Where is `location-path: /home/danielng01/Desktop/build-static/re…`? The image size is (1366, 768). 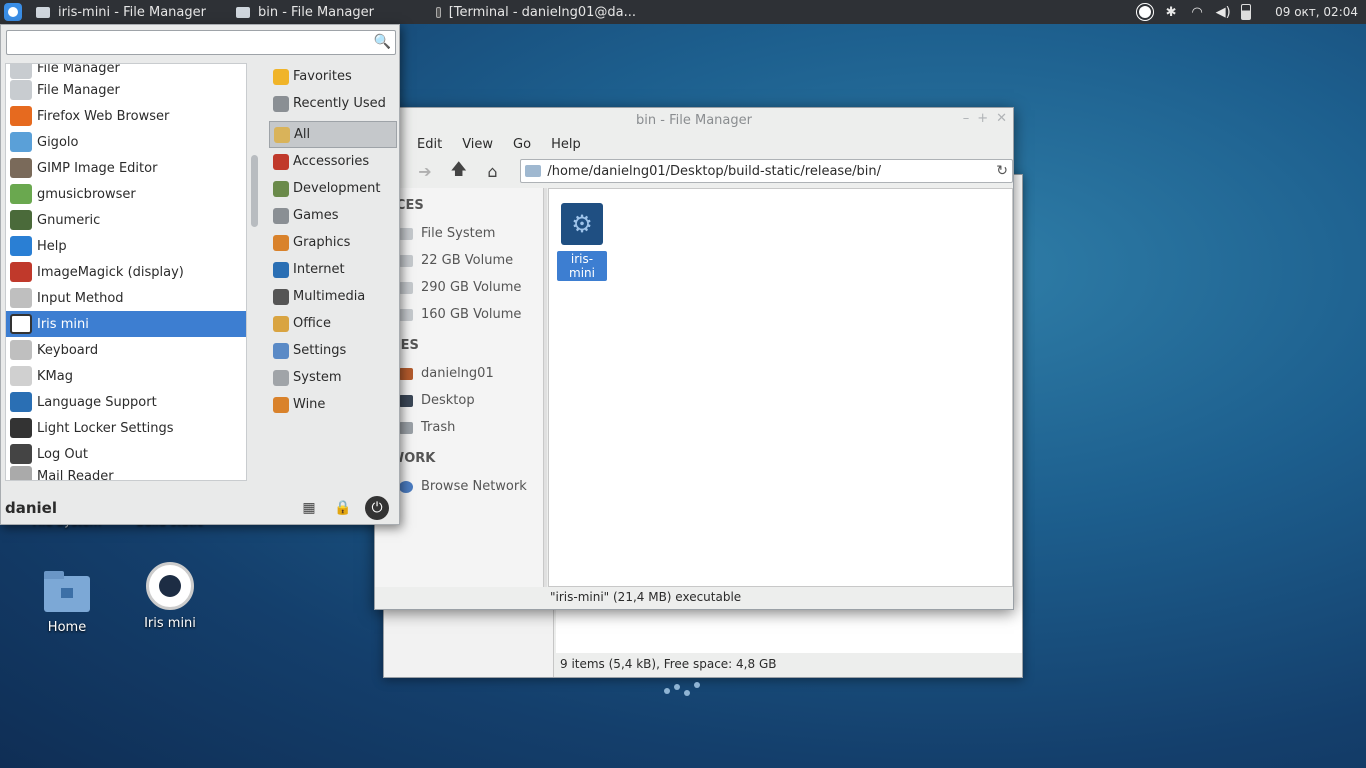
location-path: /home/danielng01/Desktop/build-static/re… is located at coordinates (771, 171).